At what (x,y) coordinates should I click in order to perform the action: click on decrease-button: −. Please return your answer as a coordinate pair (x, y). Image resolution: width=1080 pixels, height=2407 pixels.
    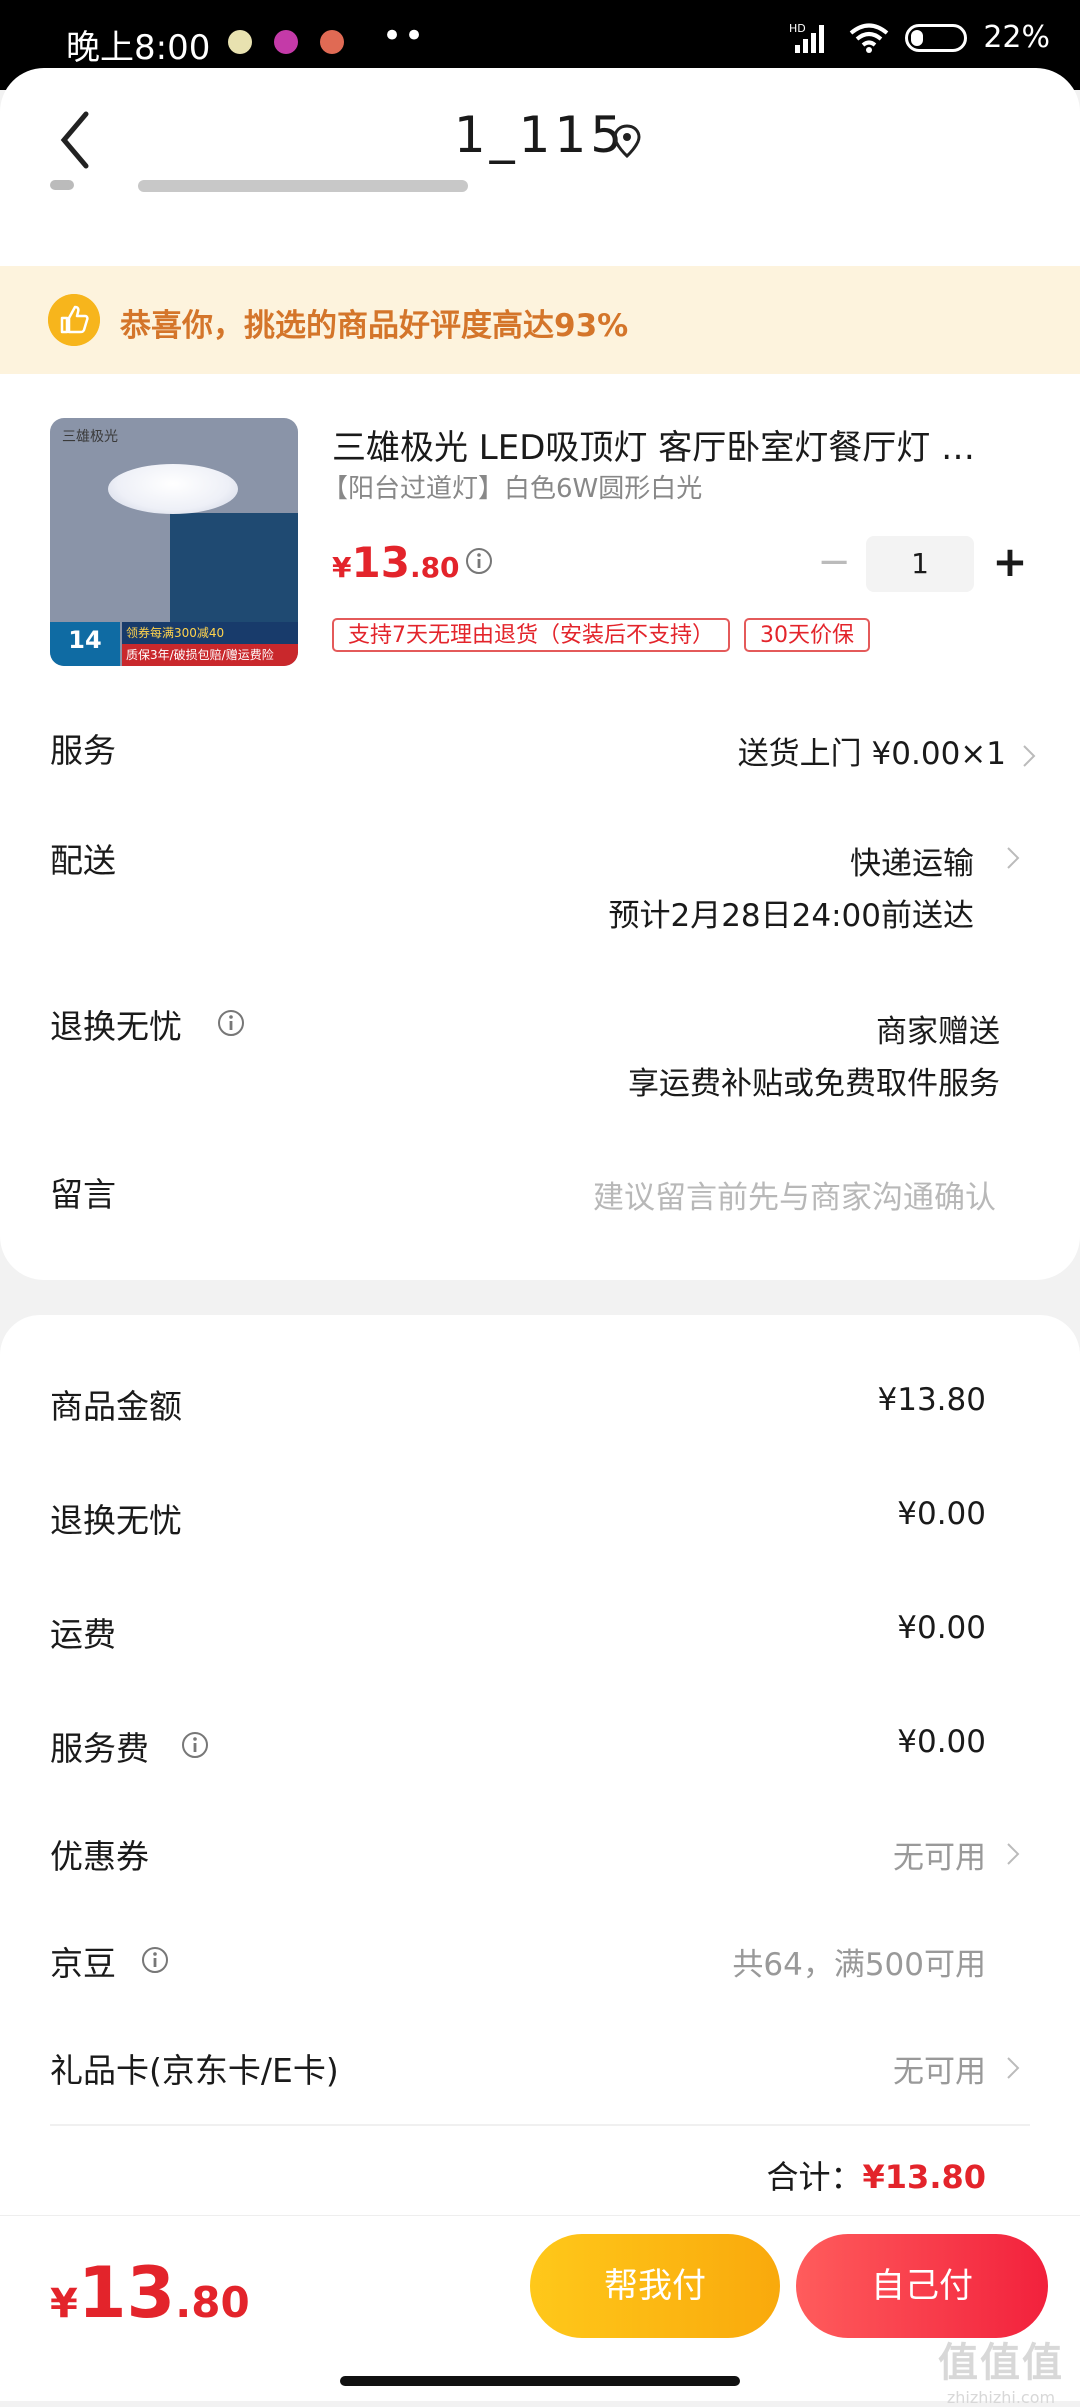
    Looking at the image, I should click on (834, 564).